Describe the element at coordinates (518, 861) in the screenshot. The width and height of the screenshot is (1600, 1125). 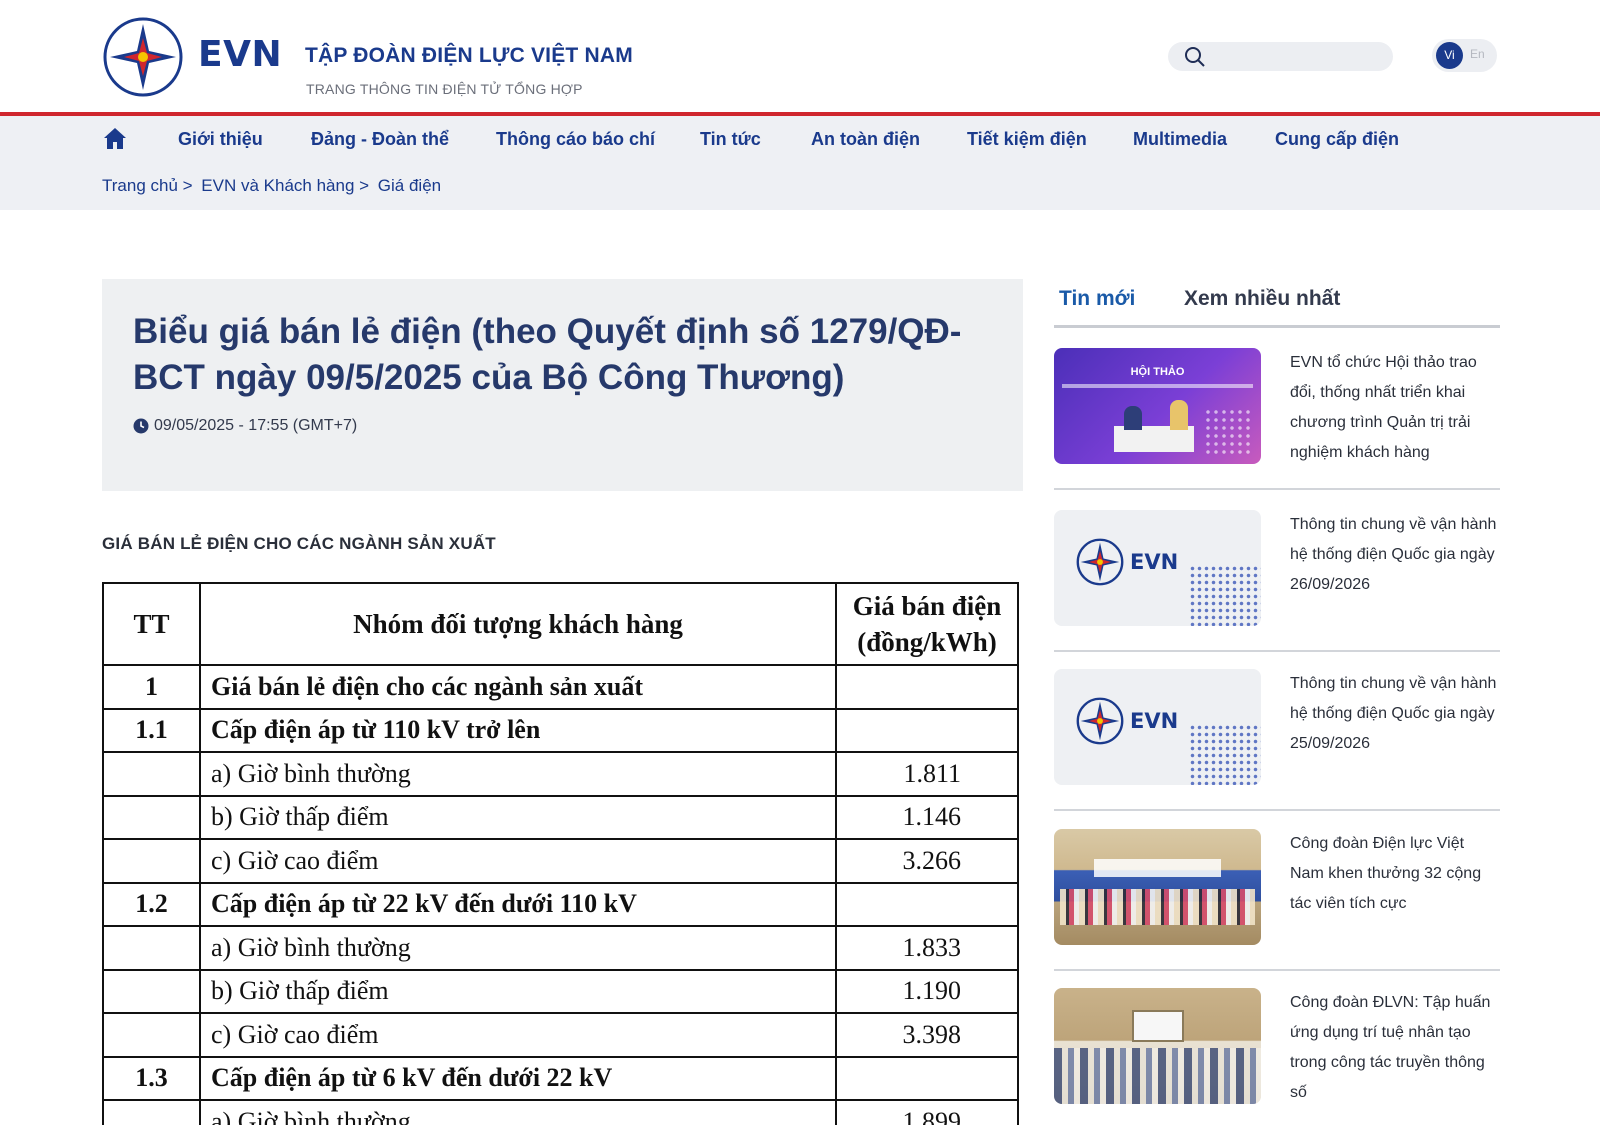
I see `table-cell-group: c) Giờ cao điểm` at that location.